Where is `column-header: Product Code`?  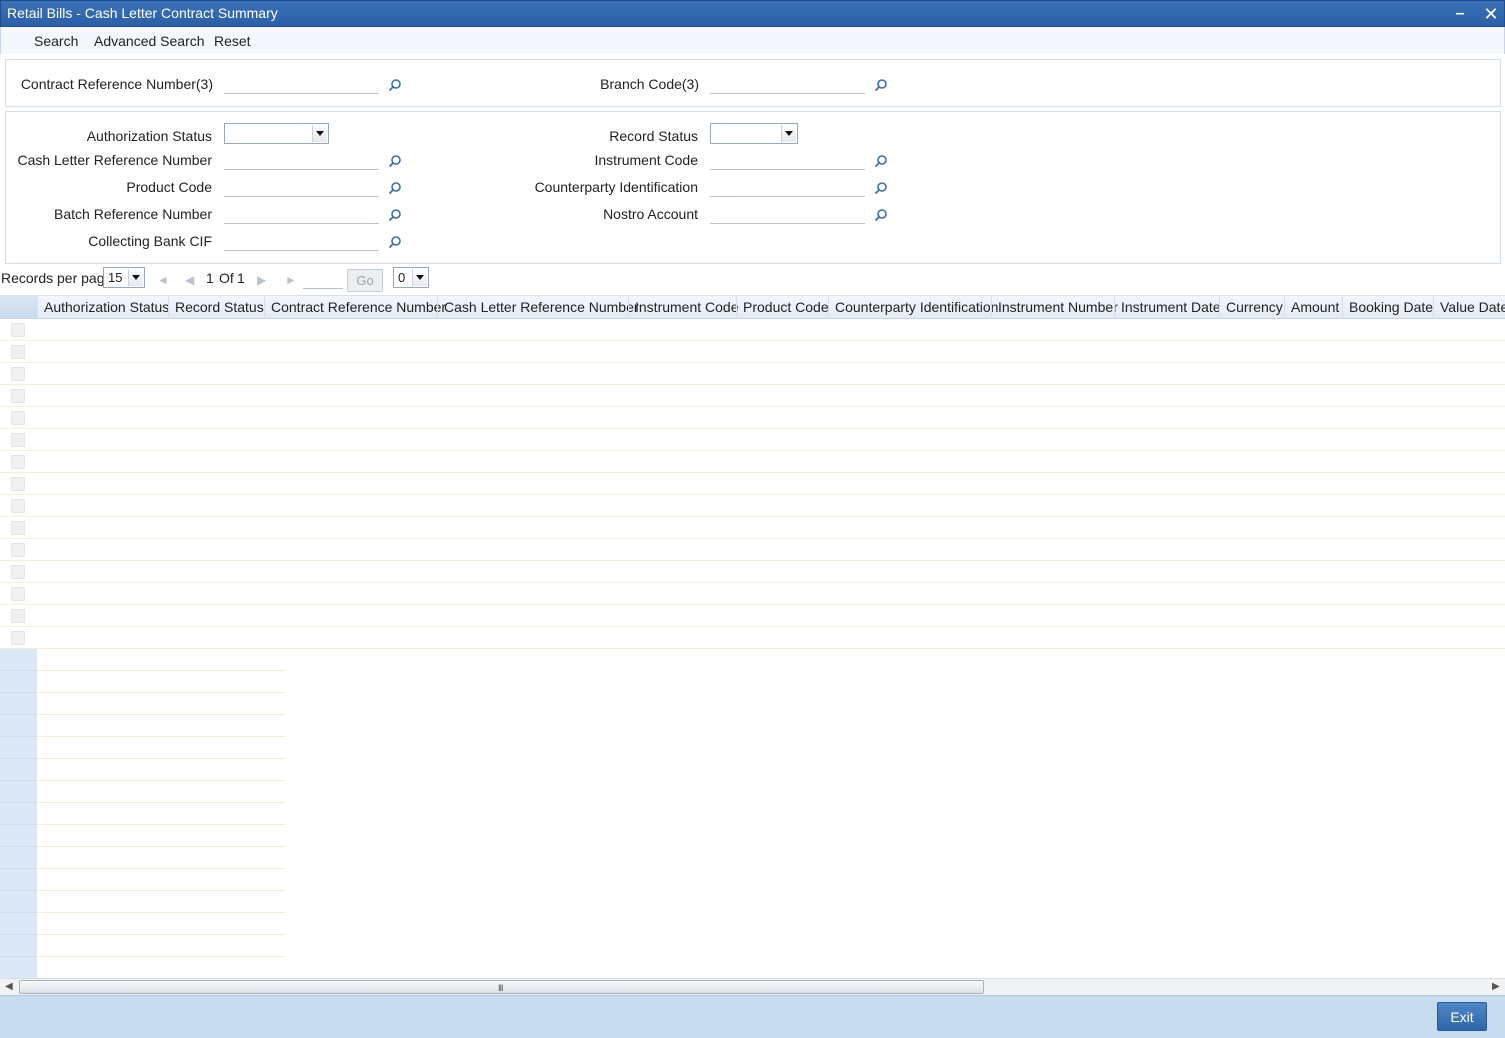 column-header: Product Code is located at coordinates (782, 307).